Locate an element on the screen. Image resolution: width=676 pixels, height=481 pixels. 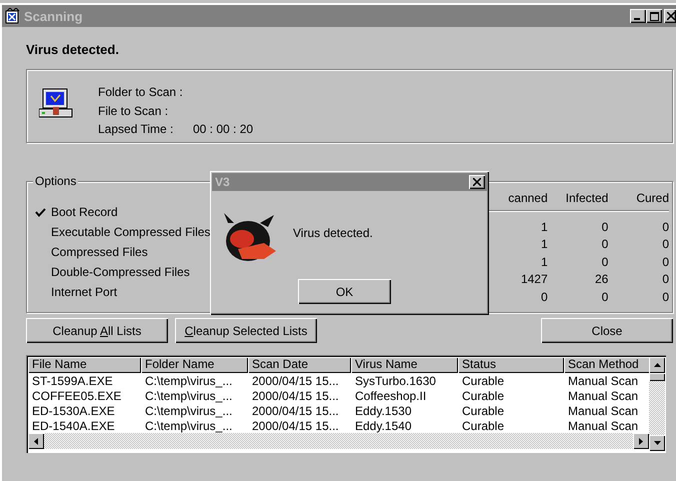
column-header: Scan Date is located at coordinates (299, 365).